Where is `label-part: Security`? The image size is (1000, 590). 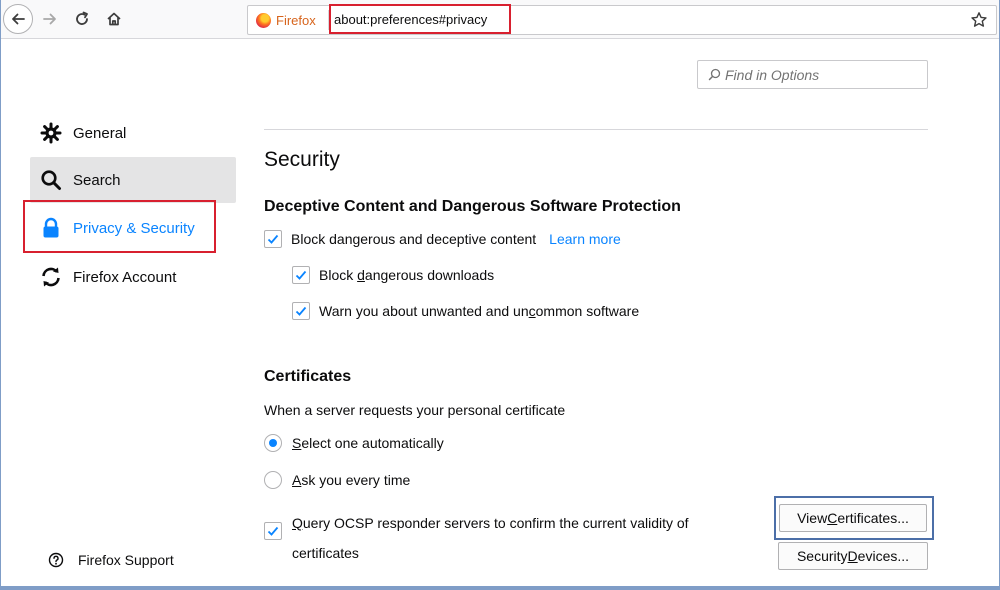 label-part: Security is located at coordinates (822, 556).